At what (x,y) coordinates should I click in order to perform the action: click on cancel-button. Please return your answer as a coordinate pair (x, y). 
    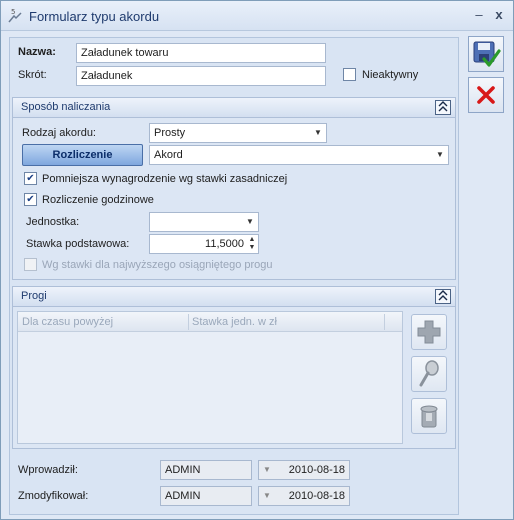
    Looking at the image, I should click on (486, 95).